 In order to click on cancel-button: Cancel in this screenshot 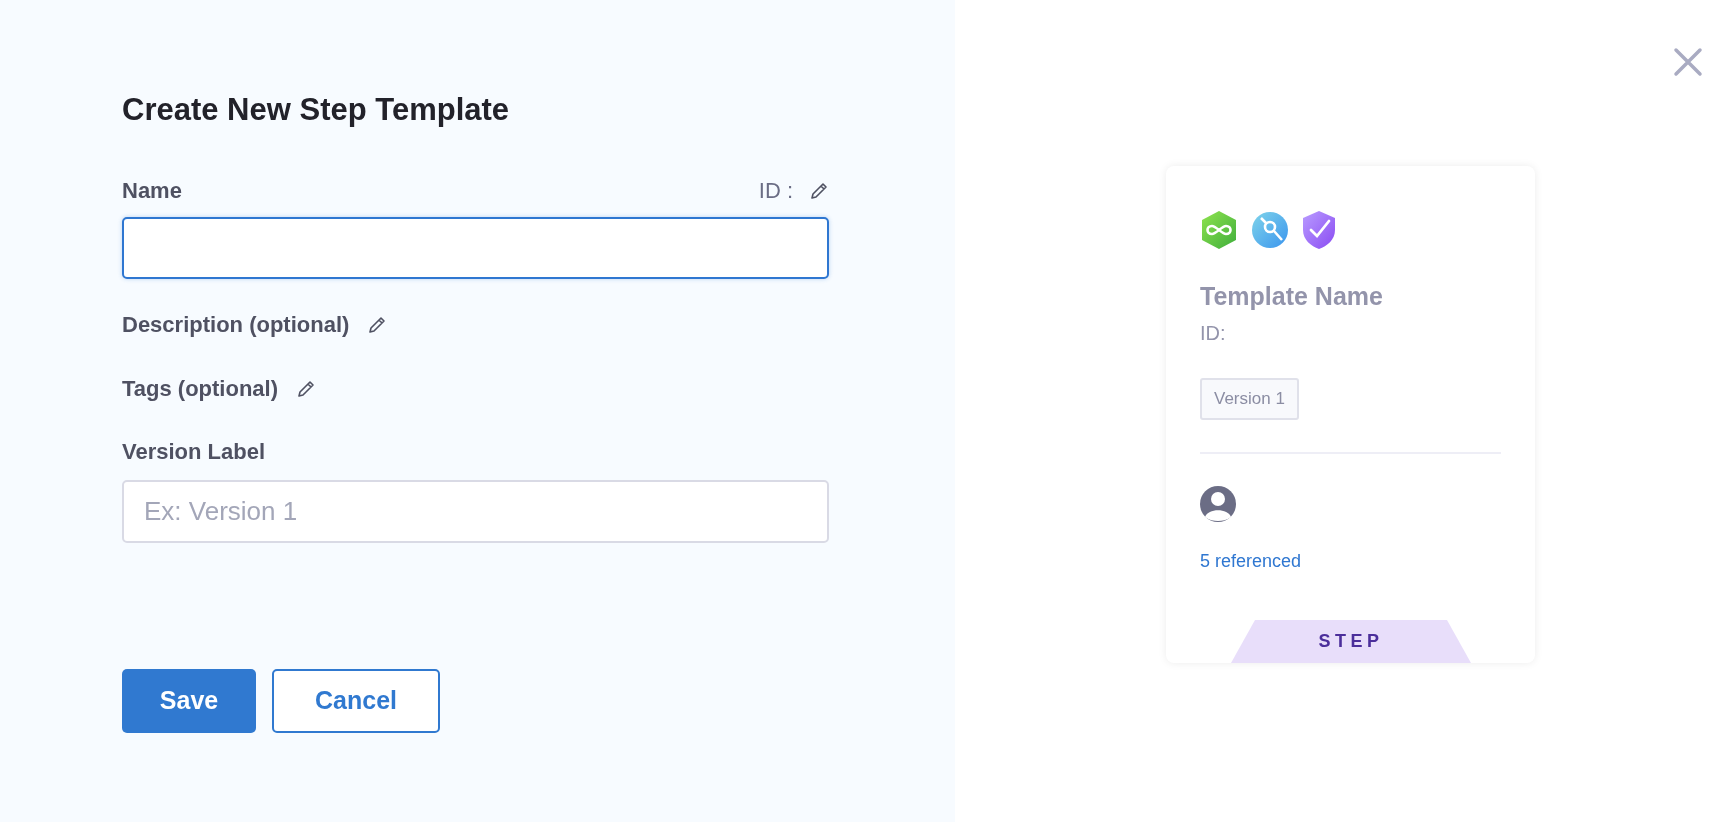, I will do `click(356, 701)`.